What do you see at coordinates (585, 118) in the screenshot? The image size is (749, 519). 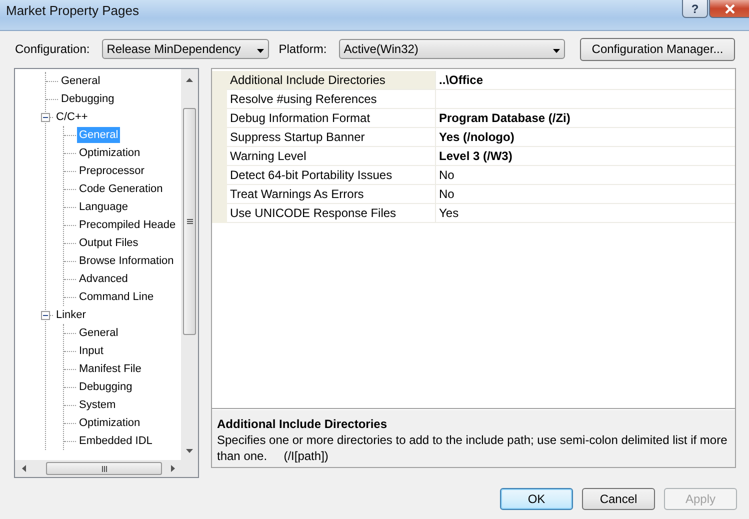 I see `property-value: Program Database (/Zi)` at bounding box center [585, 118].